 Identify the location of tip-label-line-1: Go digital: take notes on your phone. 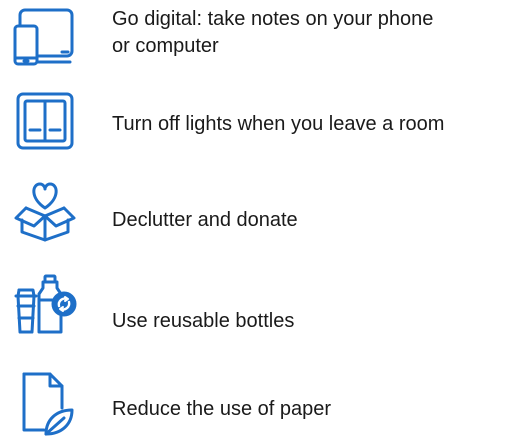
(273, 19).